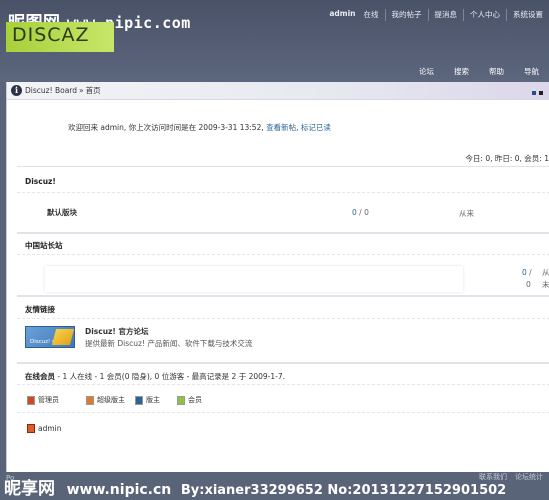 The image size is (549, 500). I want to click on legend-label: 版主, so click(153, 400).